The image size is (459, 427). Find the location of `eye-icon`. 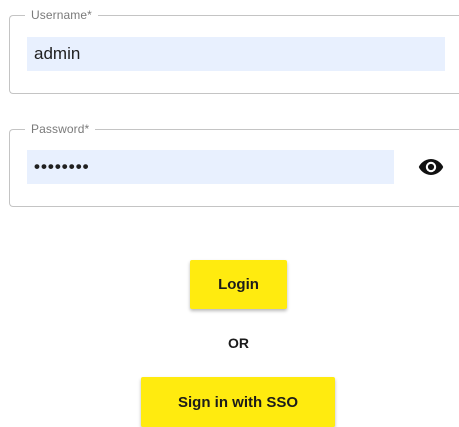

eye-icon is located at coordinates (431, 167).